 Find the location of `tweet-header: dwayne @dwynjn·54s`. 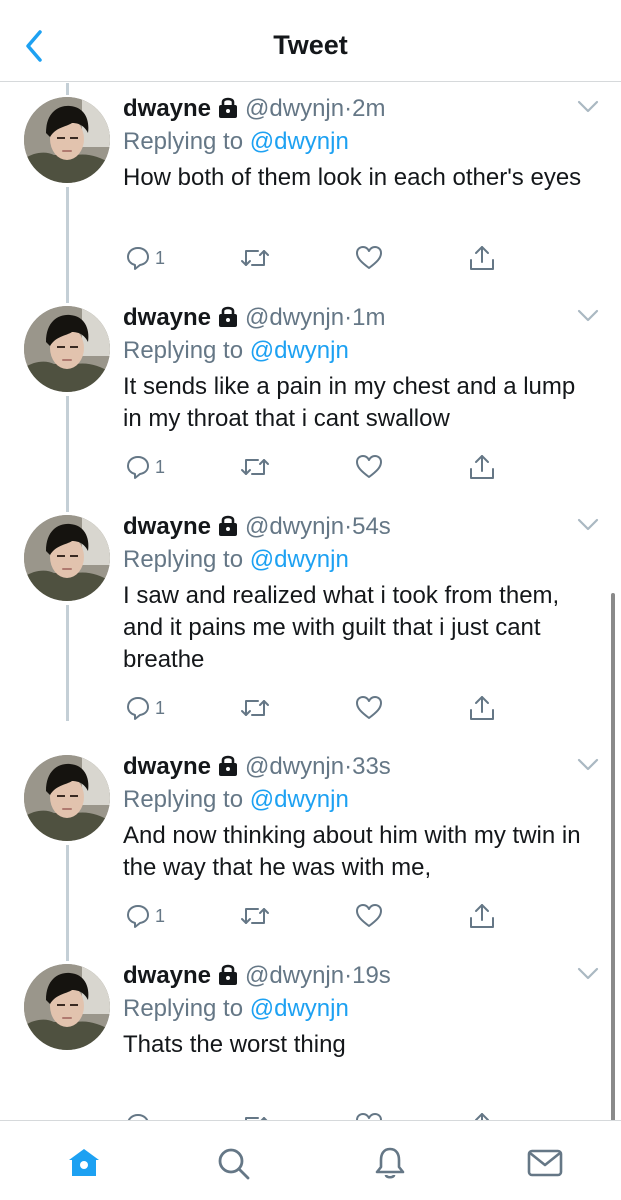

tweet-header: dwayne @dwynjn·54s is located at coordinates (358, 527).